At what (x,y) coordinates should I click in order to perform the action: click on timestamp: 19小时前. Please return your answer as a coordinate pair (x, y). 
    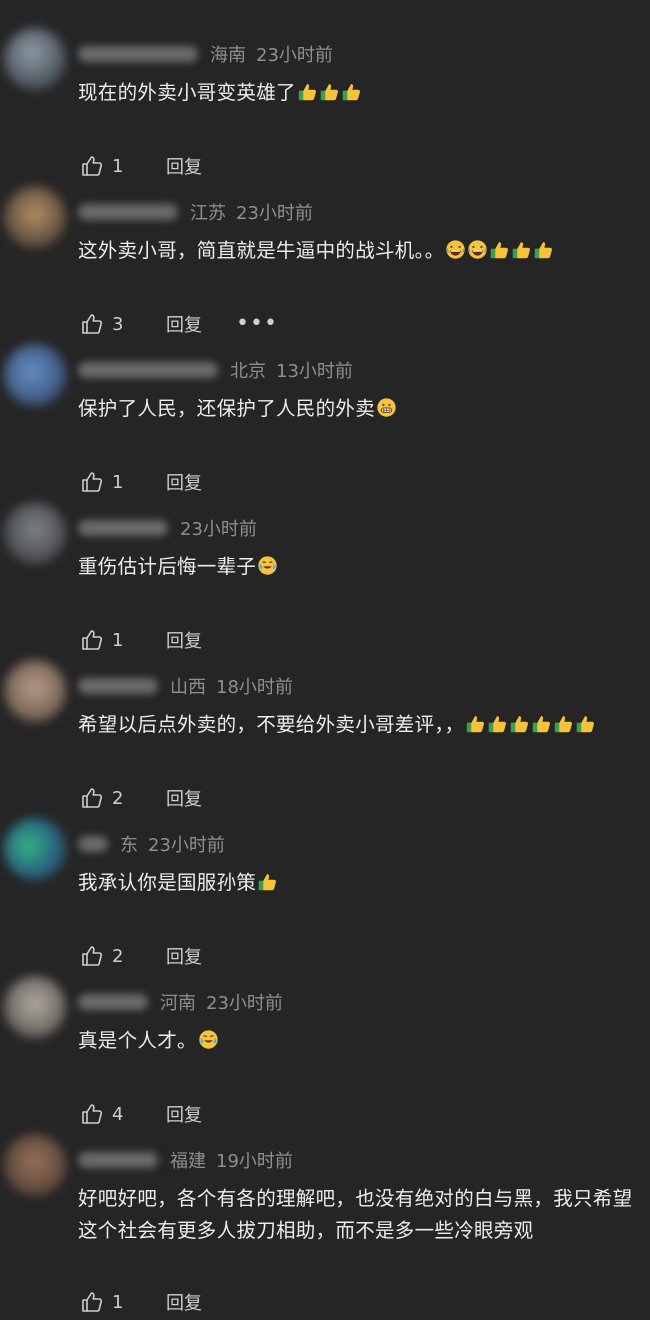
    Looking at the image, I should click on (254, 1161).